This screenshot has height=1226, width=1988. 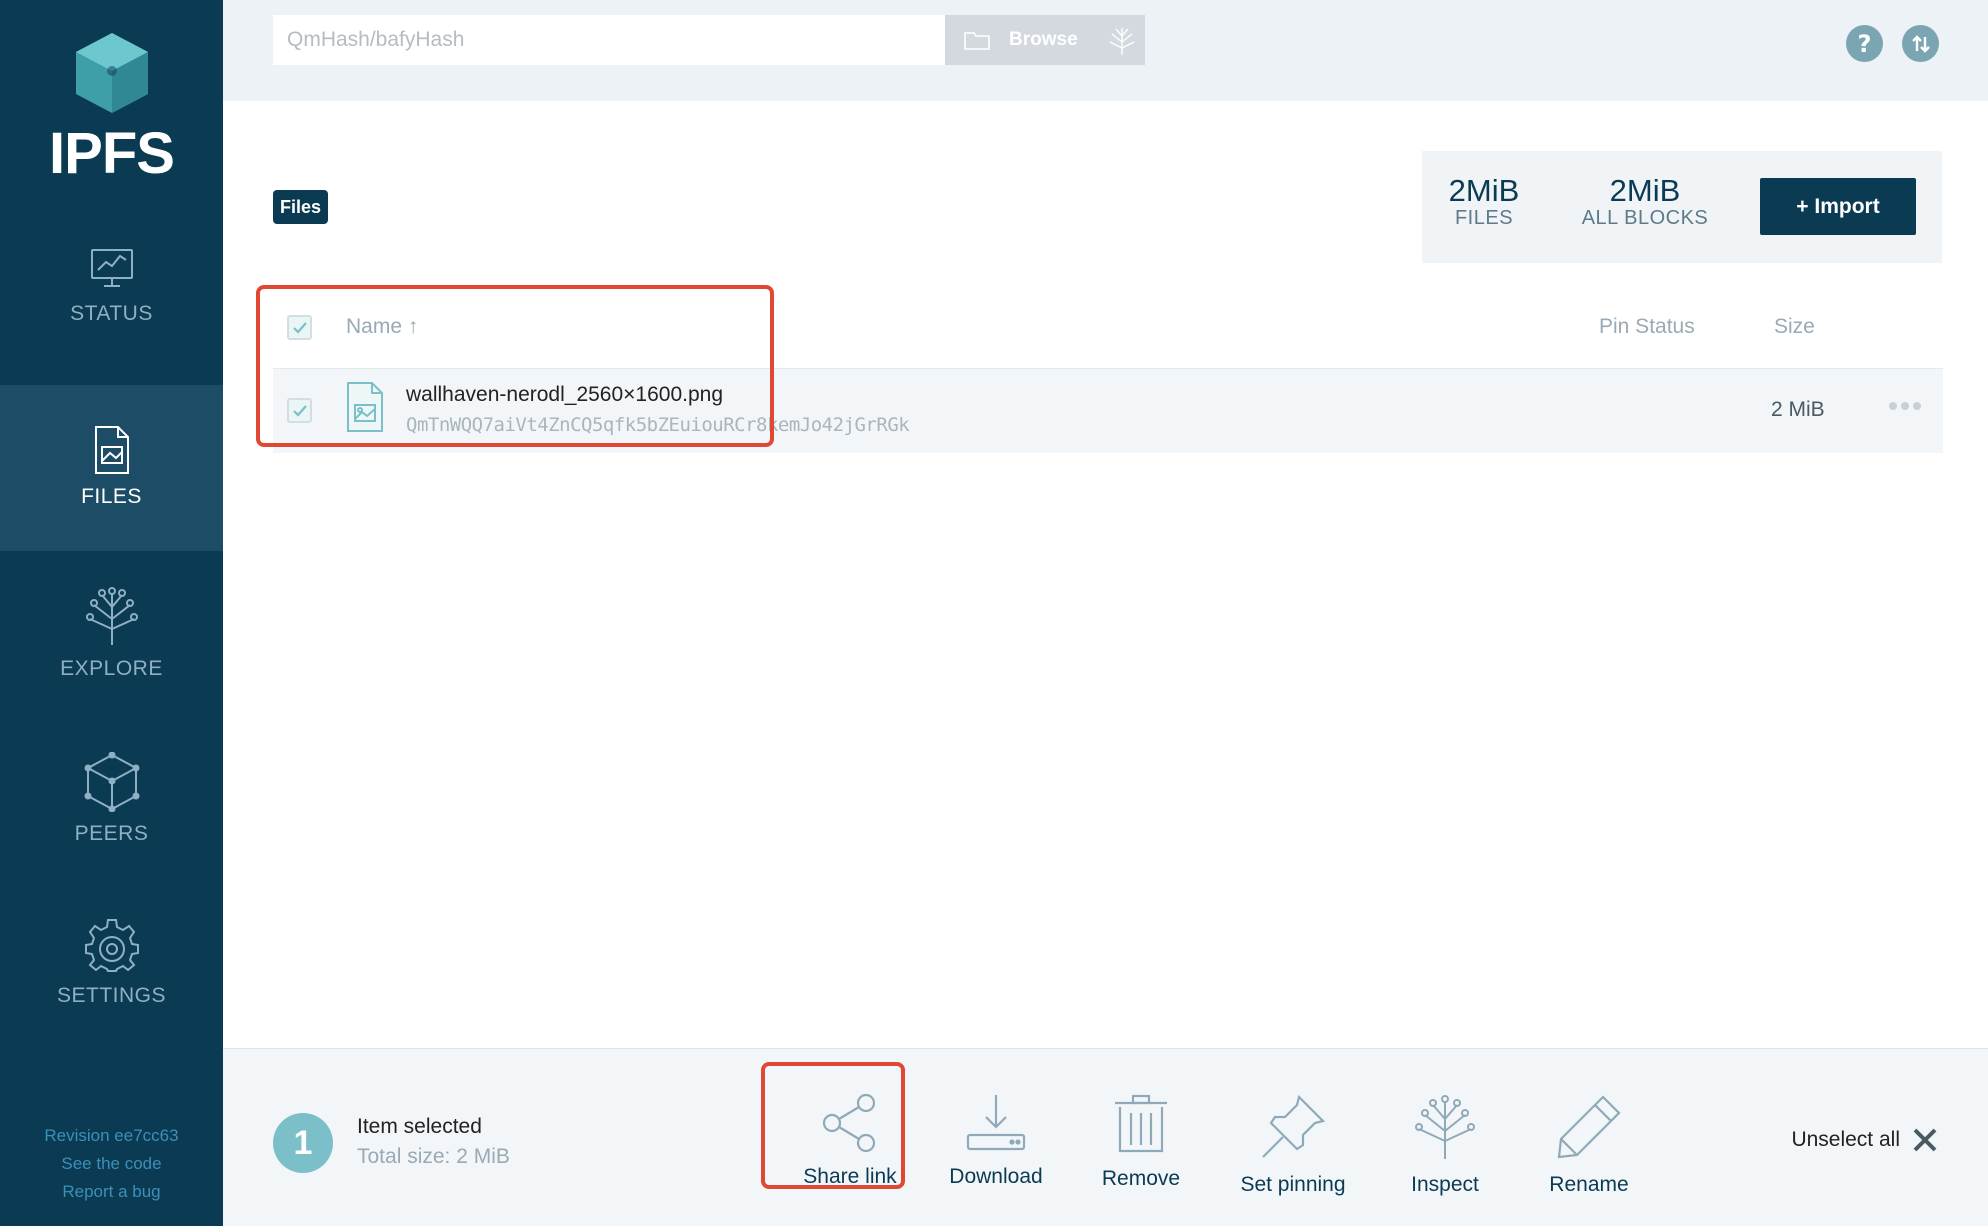 What do you see at coordinates (1141, 1178) in the screenshot?
I see `remove-label: Remove` at bounding box center [1141, 1178].